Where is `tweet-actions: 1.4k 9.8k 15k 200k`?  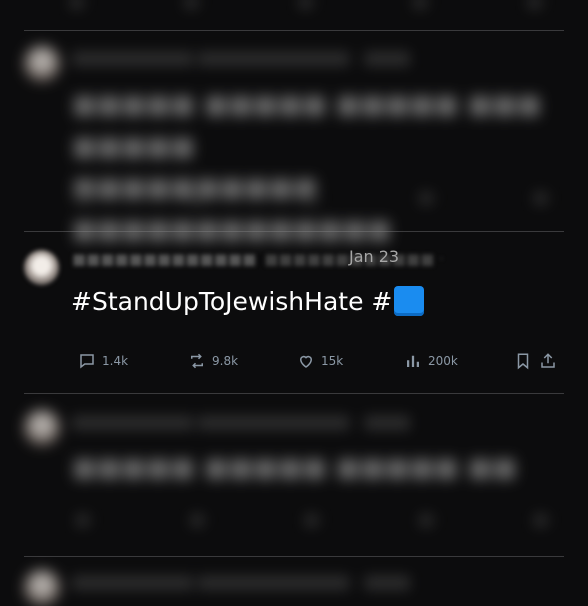
tweet-actions: 1.4k 9.8k 15k 200k is located at coordinates (318, 362).